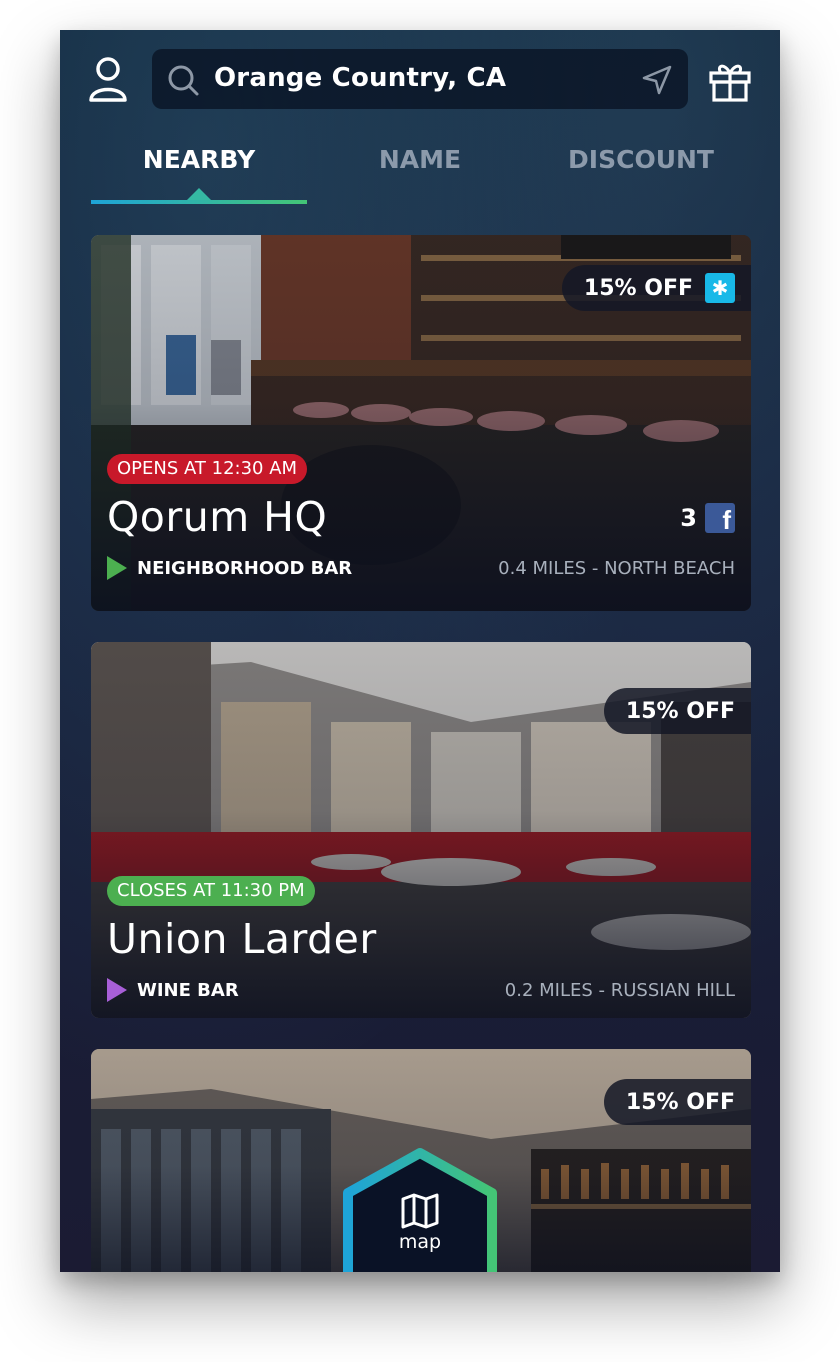  I want to click on top-bar: Orange Country, CA, so click(420, 85).